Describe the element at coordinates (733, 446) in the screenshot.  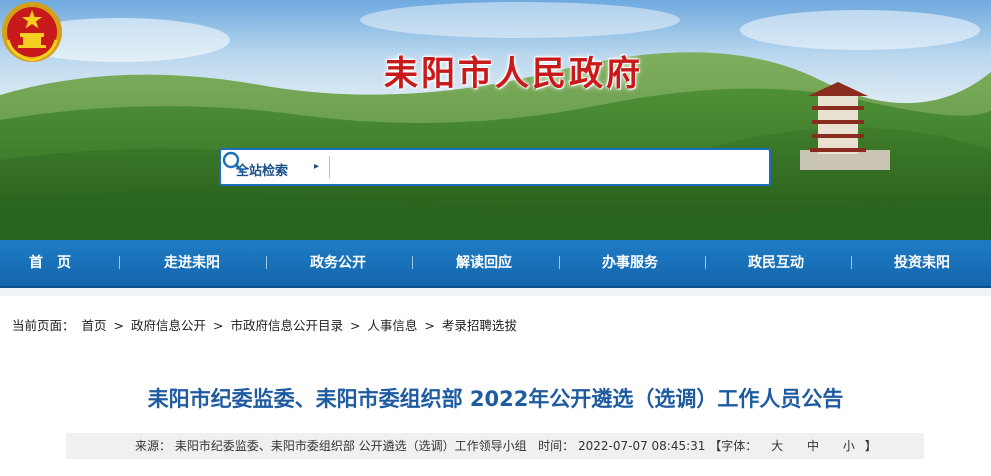
I see `font-size-label: 【字体：` at that location.